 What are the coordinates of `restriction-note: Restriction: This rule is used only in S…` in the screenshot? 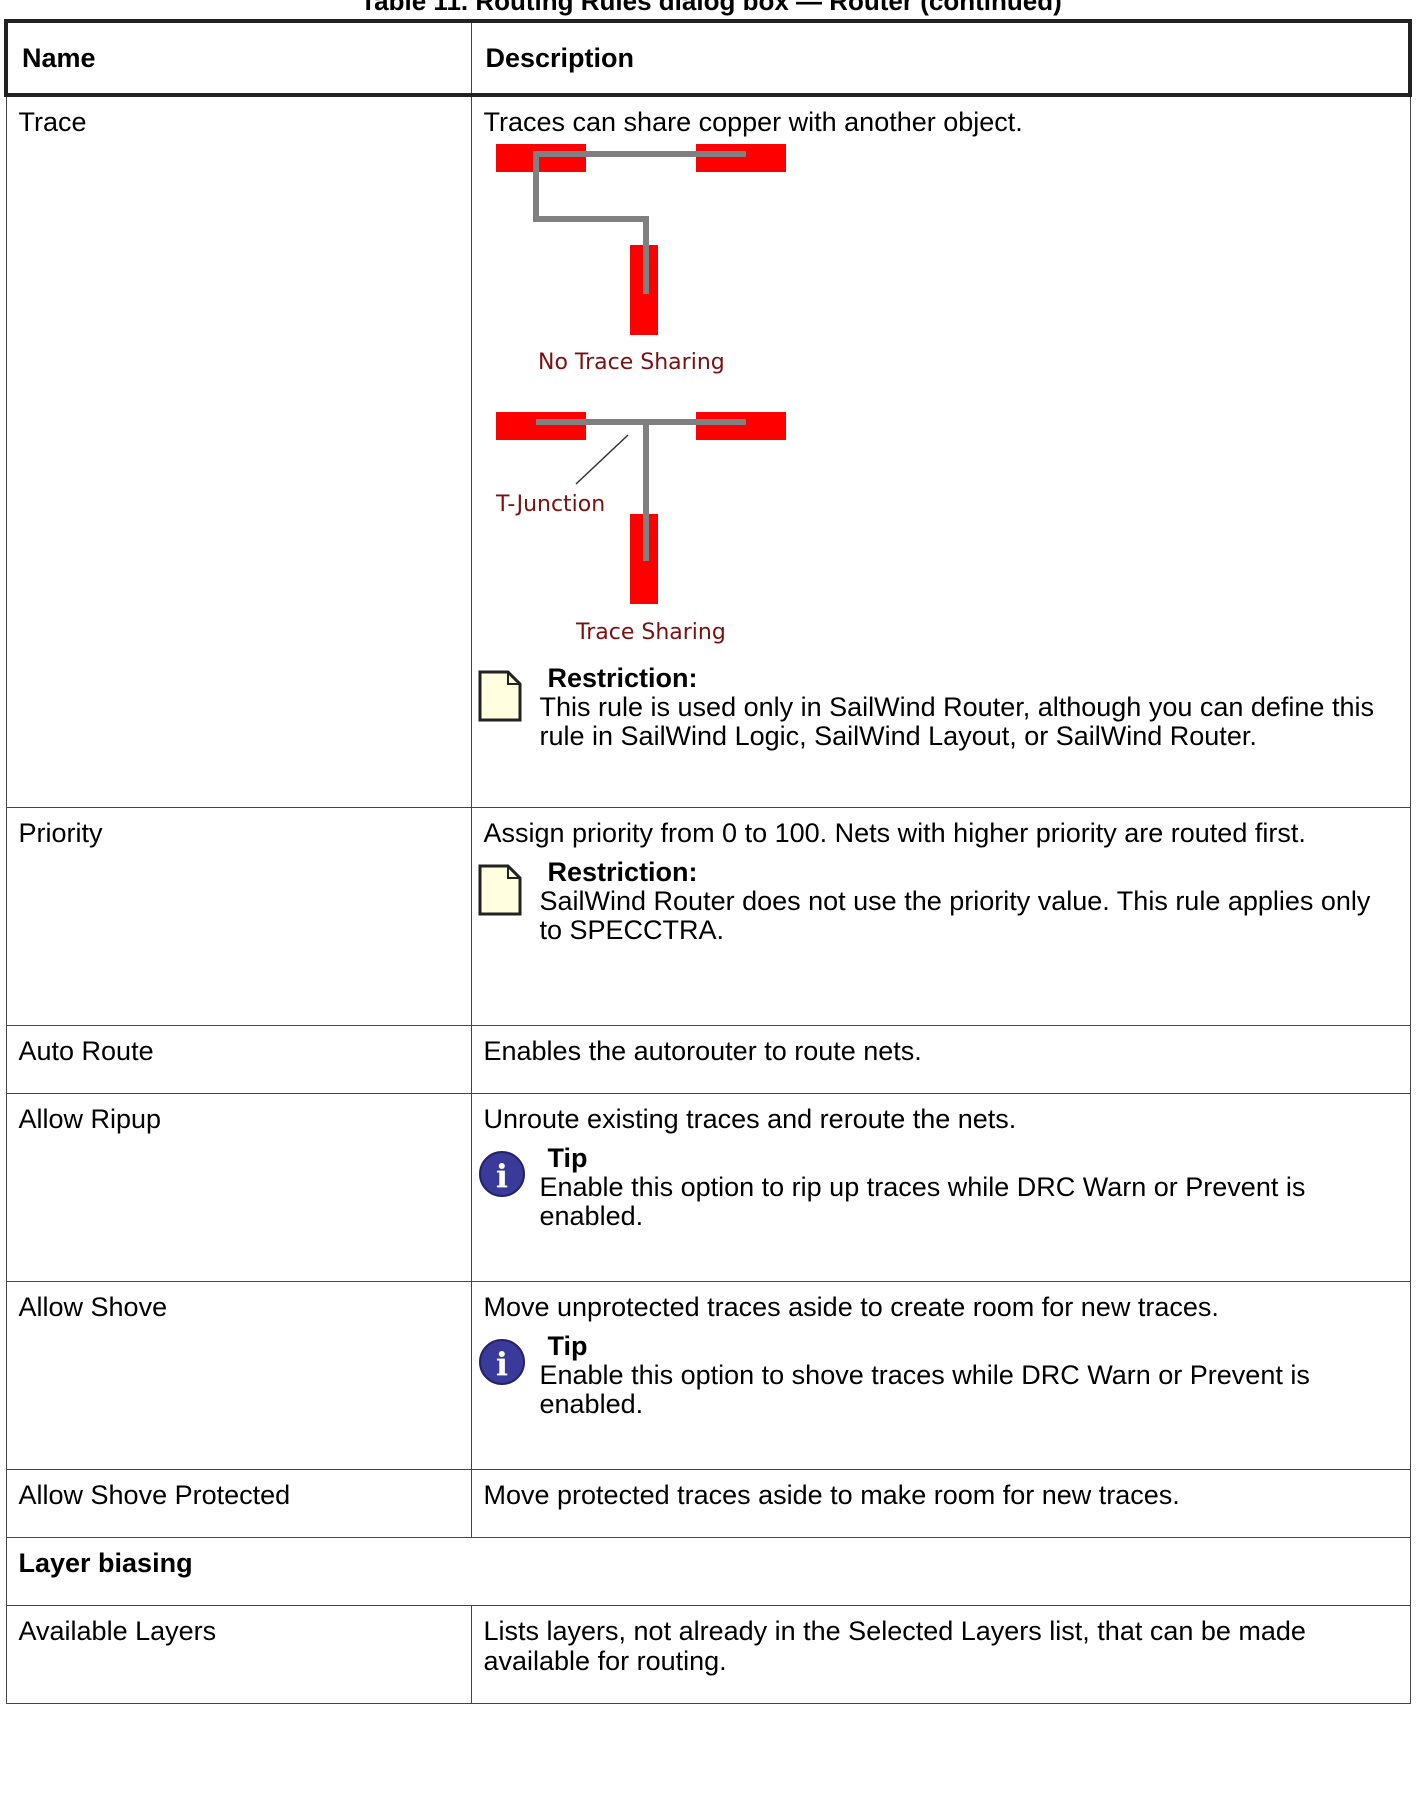 It's located at (938, 707).